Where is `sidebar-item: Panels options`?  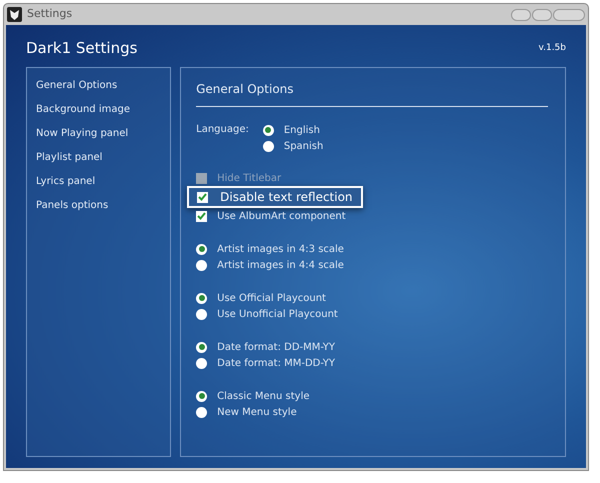 sidebar-item: Panels options is located at coordinates (99, 205).